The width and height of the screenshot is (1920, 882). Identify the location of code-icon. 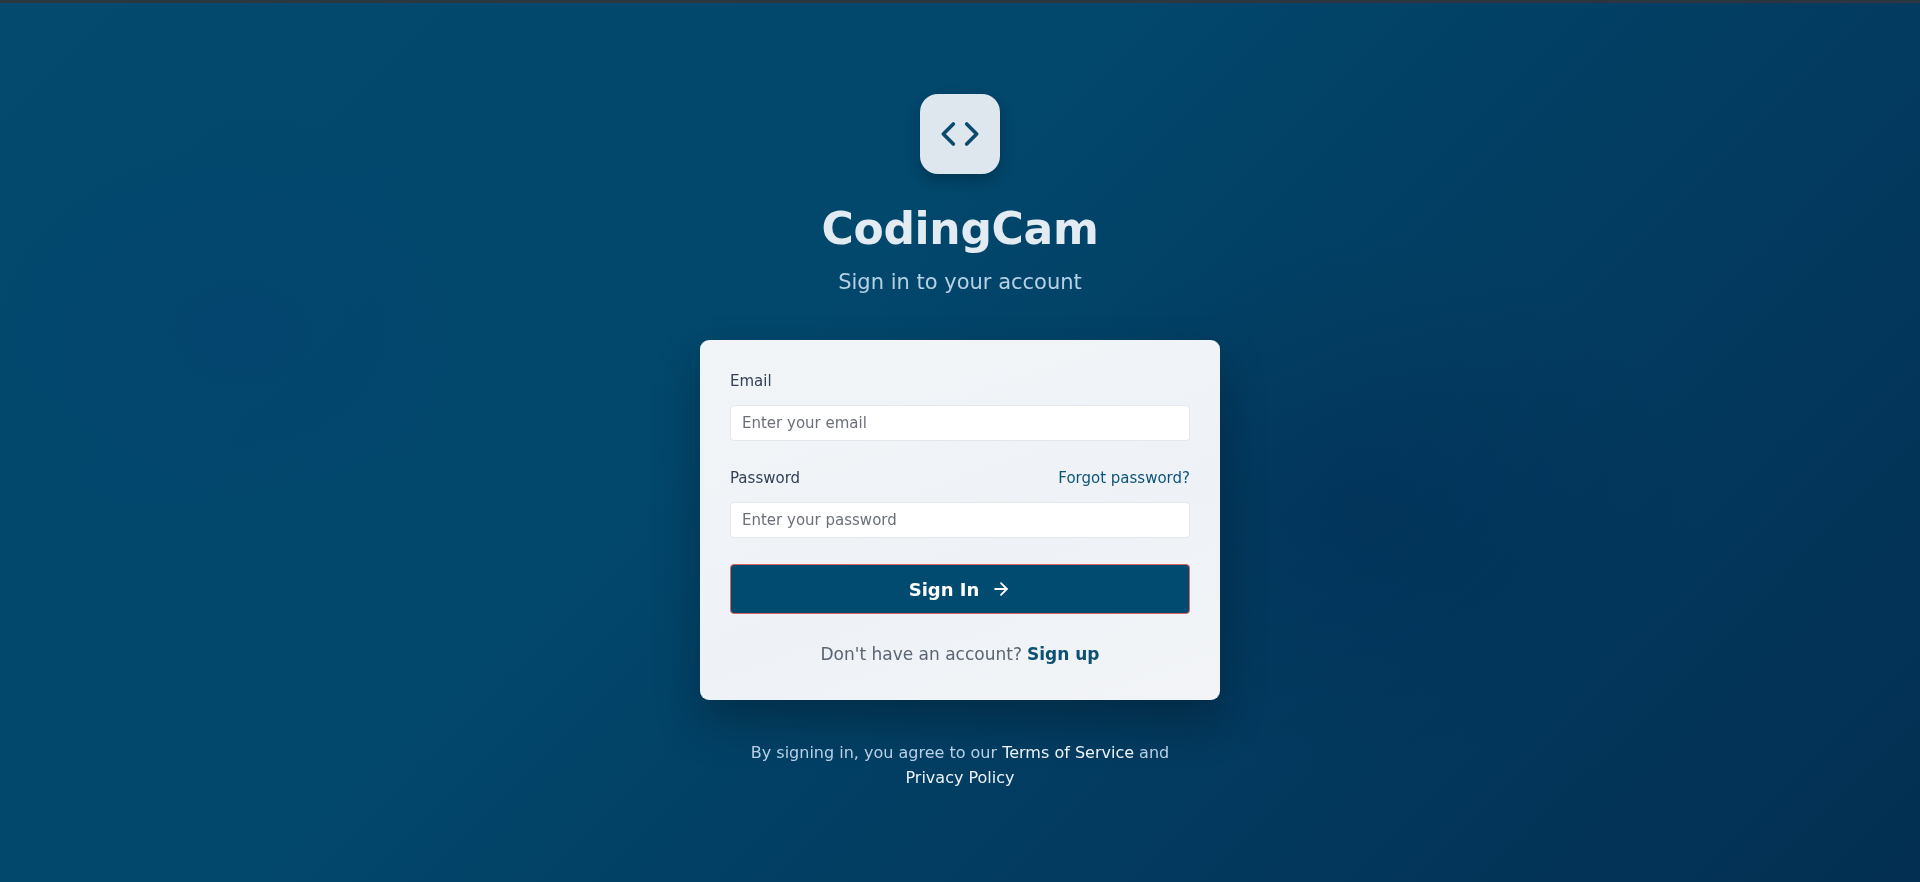
(960, 134).